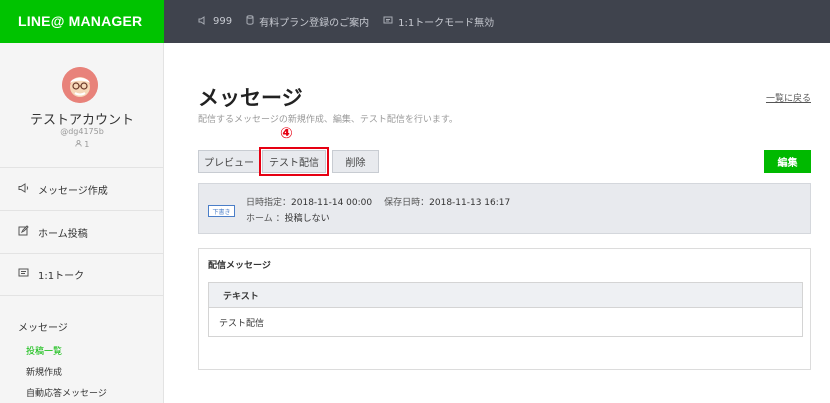 This screenshot has height=403, width=830. Describe the element at coordinates (87, 144) in the screenshot. I see `friend-count-value: 1` at that location.